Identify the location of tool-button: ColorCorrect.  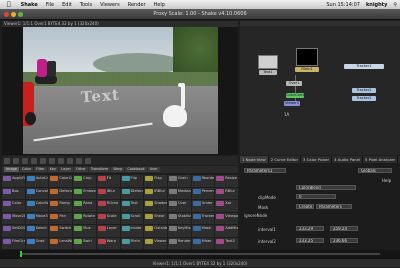
(61, 181).